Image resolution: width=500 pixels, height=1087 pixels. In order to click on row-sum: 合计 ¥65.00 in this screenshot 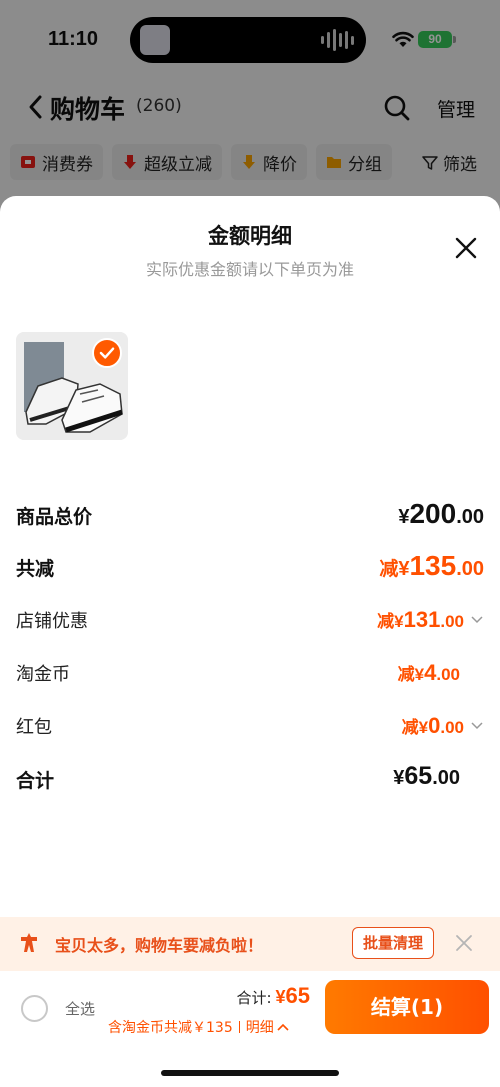, I will do `click(250, 780)`.